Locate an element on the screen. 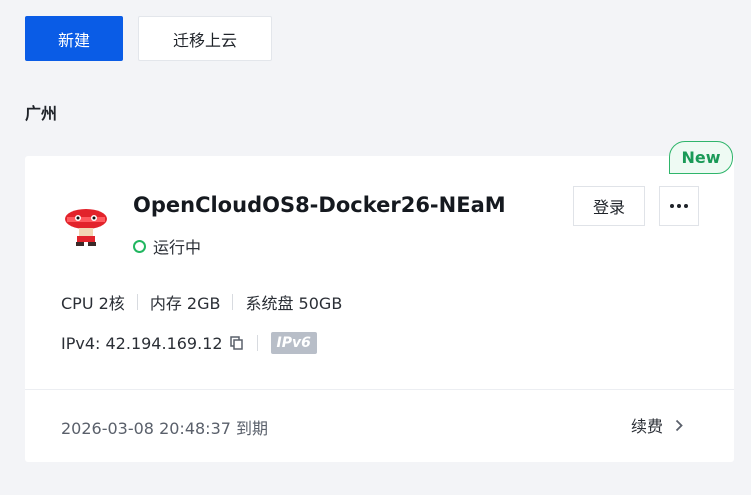 This screenshot has height=495, width=751. chevron-right-icon is located at coordinates (679, 425).